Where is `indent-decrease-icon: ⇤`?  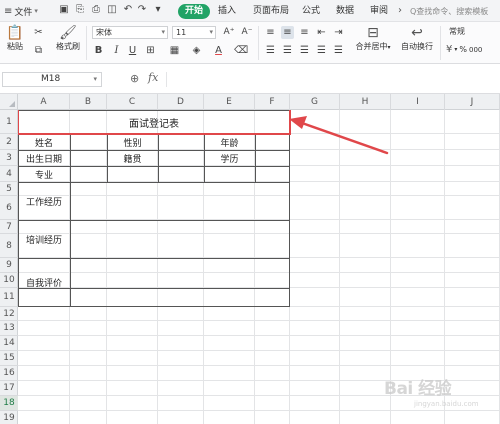 indent-decrease-icon: ⇤ is located at coordinates (321, 32).